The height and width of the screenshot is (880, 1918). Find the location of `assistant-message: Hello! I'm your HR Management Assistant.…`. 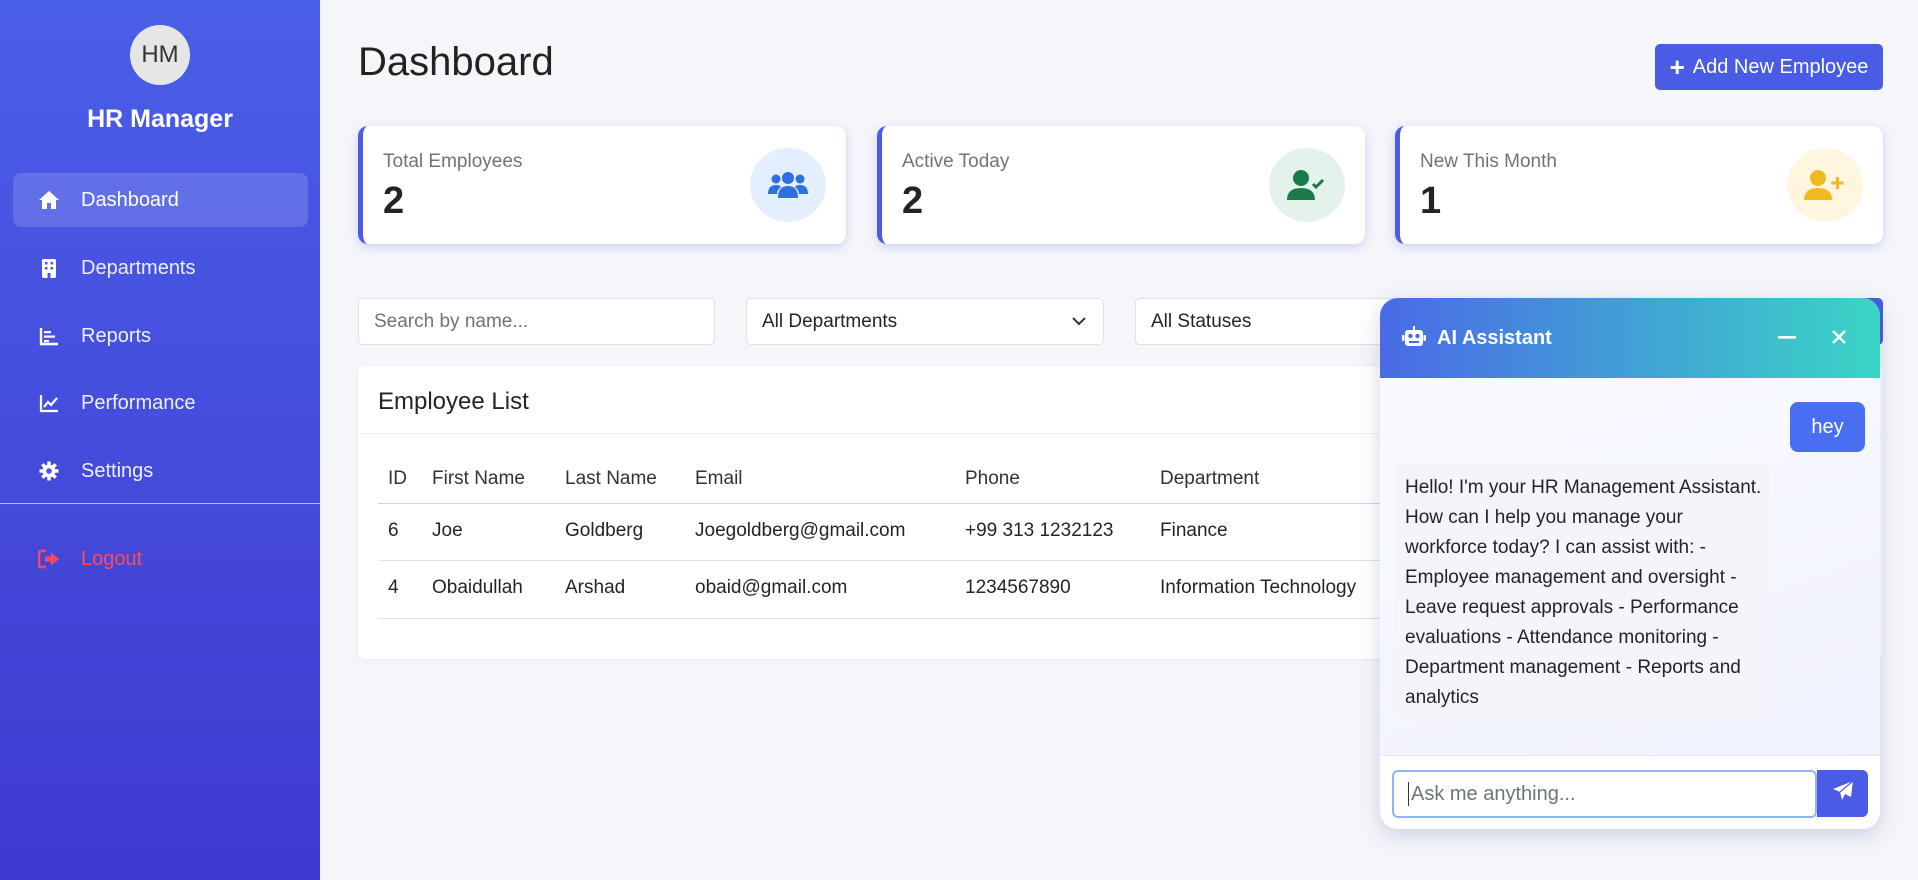

assistant-message: Hello! I'm your HR Management Assistant.… is located at coordinates (1582, 591).